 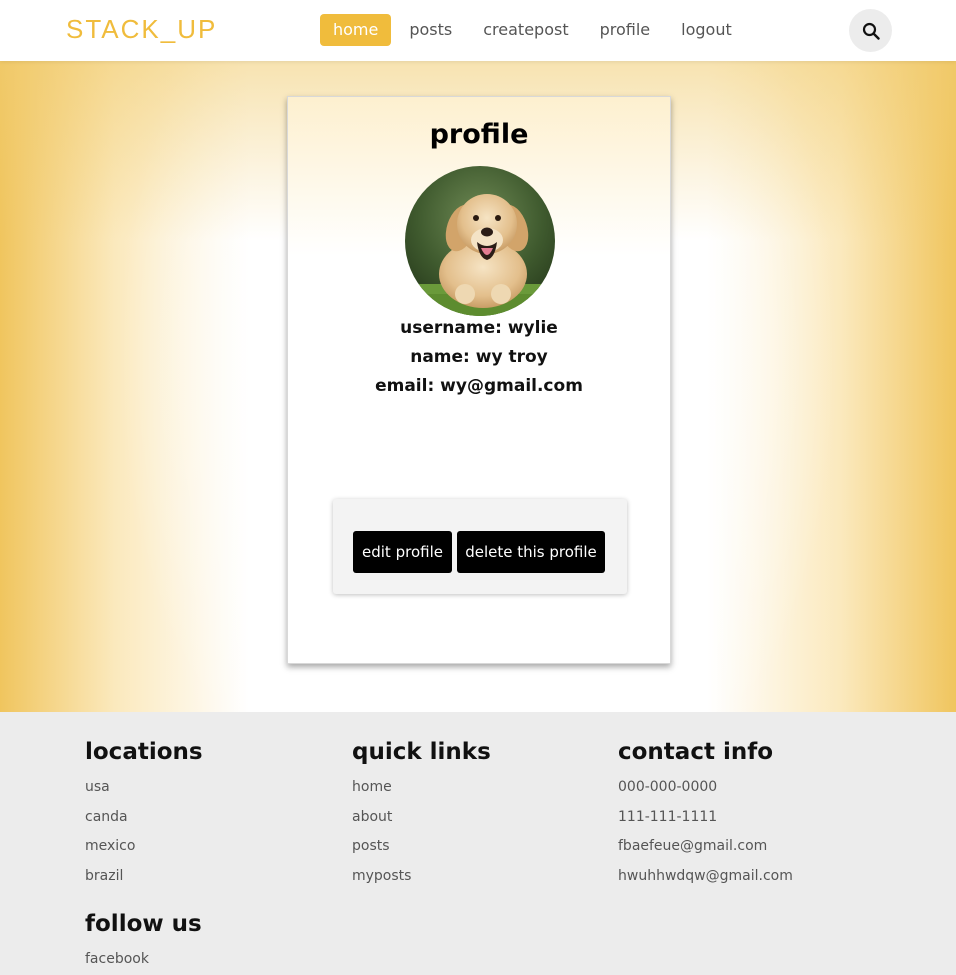 I want to click on quick-link-posts: posts, so click(x=421, y=847).